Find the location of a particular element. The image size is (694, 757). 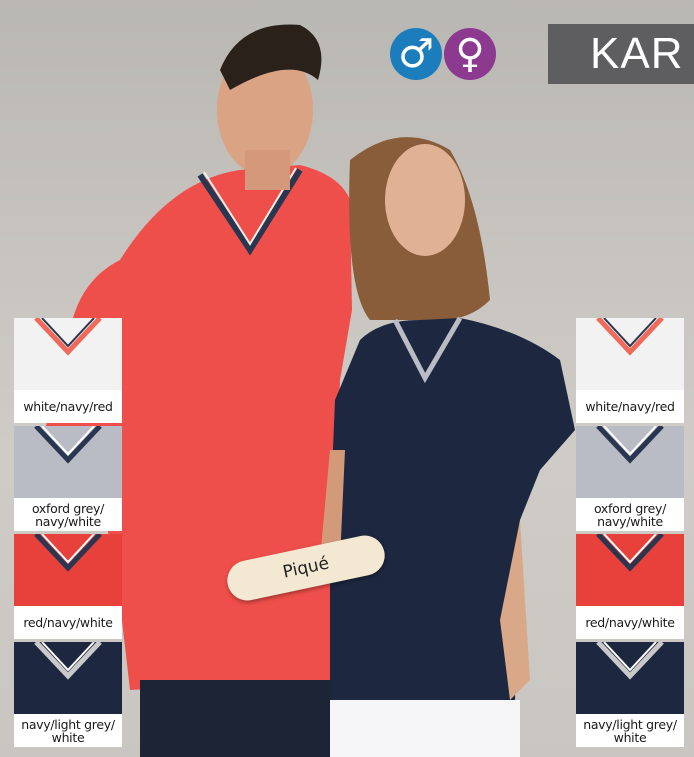

male-symbol-icon: ♂ is located at coordinates (416, 54).